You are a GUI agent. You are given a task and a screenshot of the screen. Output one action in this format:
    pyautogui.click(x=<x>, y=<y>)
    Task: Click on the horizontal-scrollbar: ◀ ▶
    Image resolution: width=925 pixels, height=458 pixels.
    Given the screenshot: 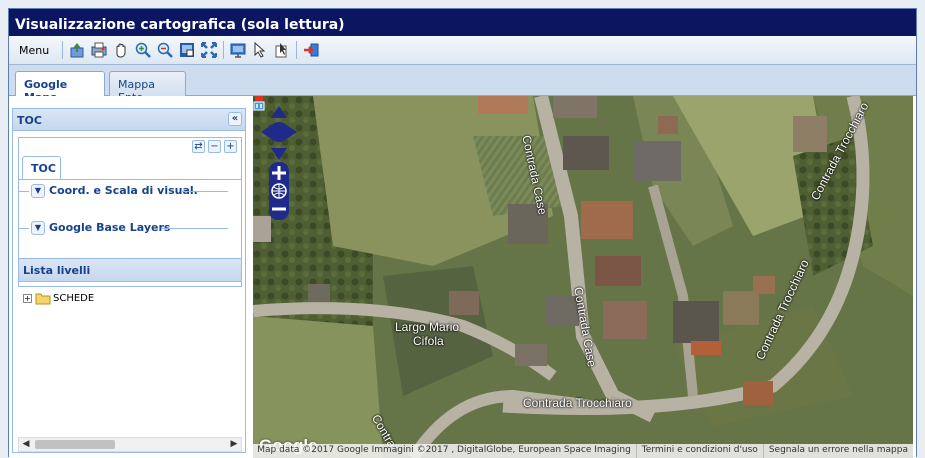 What is the action you would take?
    pyautogui.click(x=130, y=444)
    